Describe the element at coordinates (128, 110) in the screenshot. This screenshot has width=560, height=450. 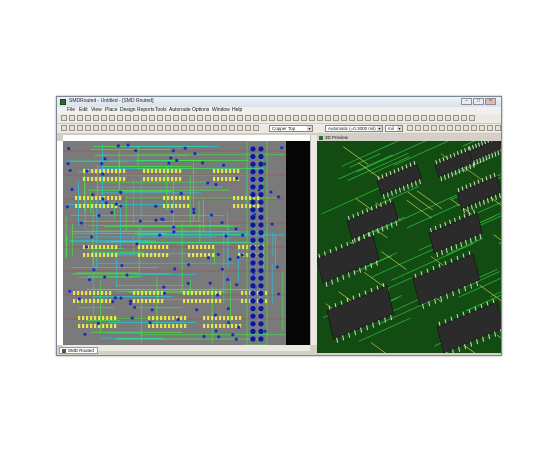
I see `menu-design: Design` at that location.